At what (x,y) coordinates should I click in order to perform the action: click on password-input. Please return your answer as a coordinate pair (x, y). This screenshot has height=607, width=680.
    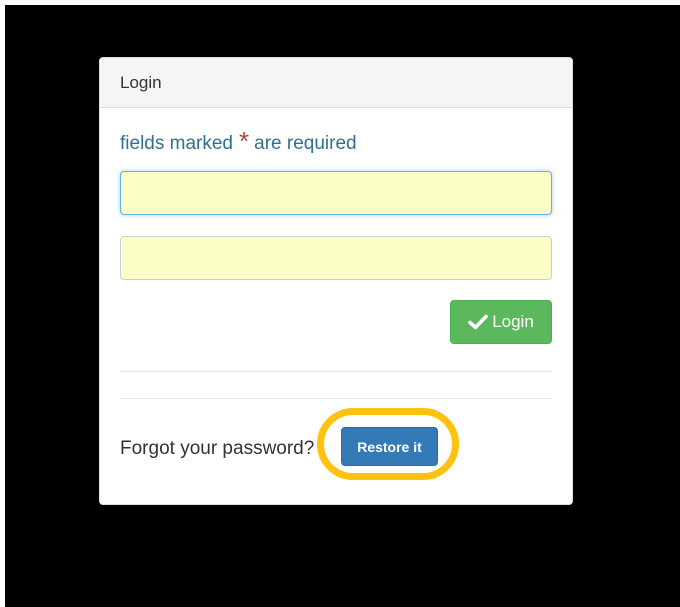
    Looking at the image, I should click on (336, 258).